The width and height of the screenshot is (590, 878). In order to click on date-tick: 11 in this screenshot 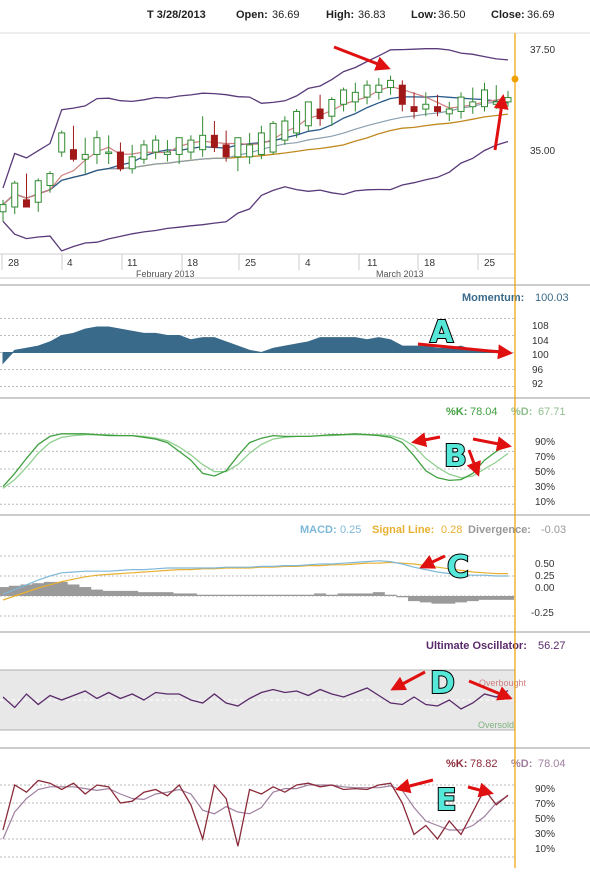, I will do `click(132, 263)`.